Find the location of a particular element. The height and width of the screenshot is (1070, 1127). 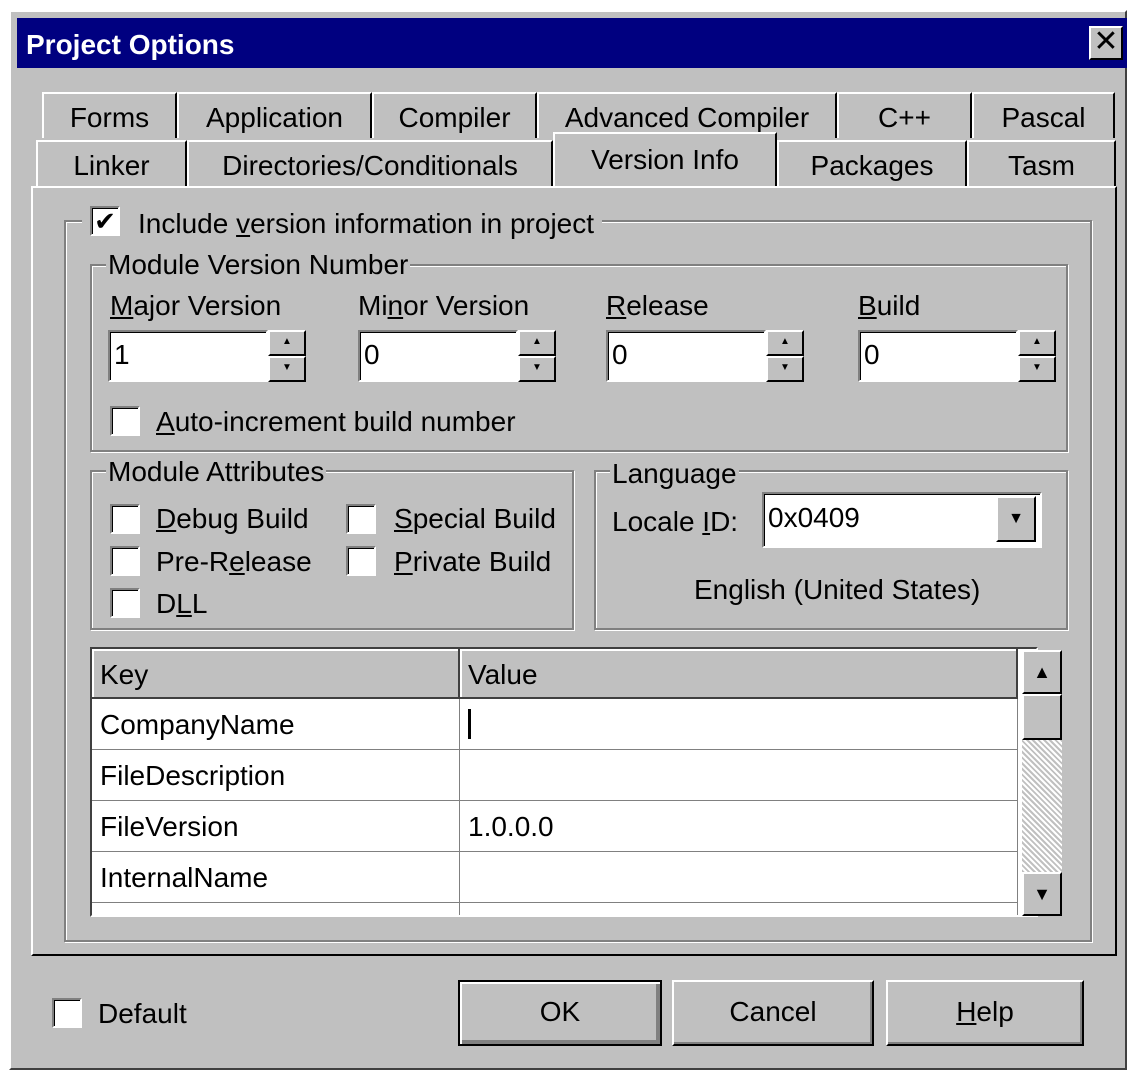

column-header-value: Value is located at coordinates (739, 674).